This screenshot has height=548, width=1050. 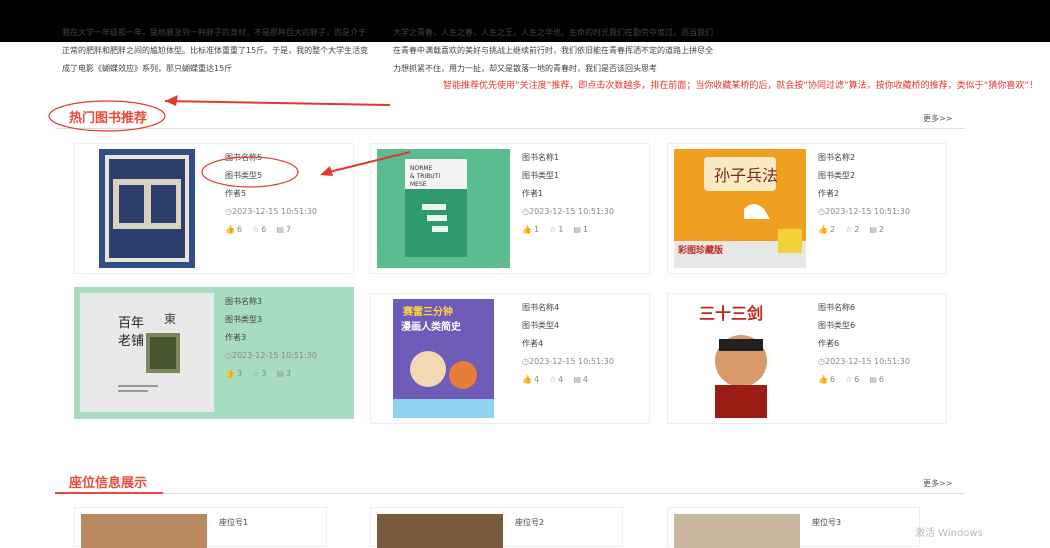 I want to click on book-cover-1: NORME & TRIBUTI MESE, so click(x=443, y=208).